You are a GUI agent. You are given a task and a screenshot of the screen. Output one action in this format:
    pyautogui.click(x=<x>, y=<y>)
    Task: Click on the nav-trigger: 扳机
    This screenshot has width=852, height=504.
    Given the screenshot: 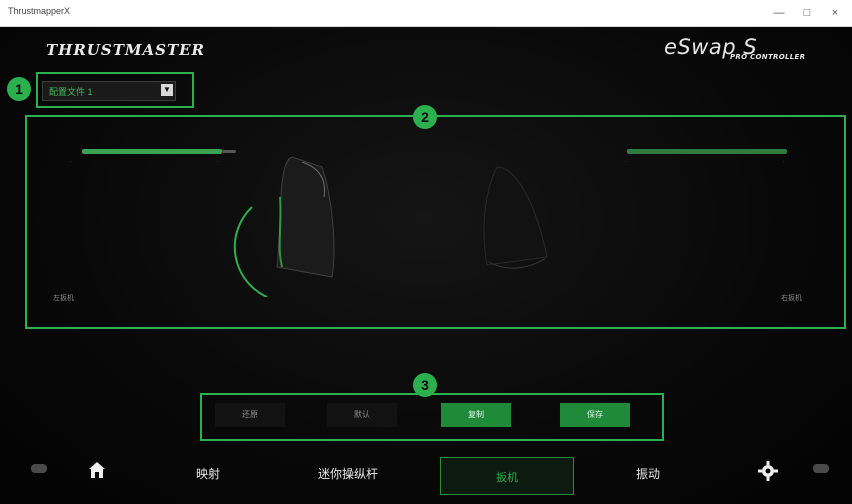 What is the action you would take?
    pyautogui.click(x=507, y=476)
    